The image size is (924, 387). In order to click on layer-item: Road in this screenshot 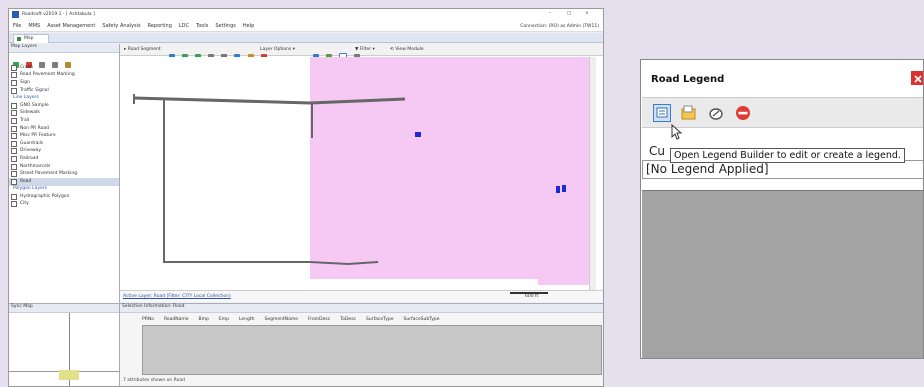, I will do `click(64, 181)`.